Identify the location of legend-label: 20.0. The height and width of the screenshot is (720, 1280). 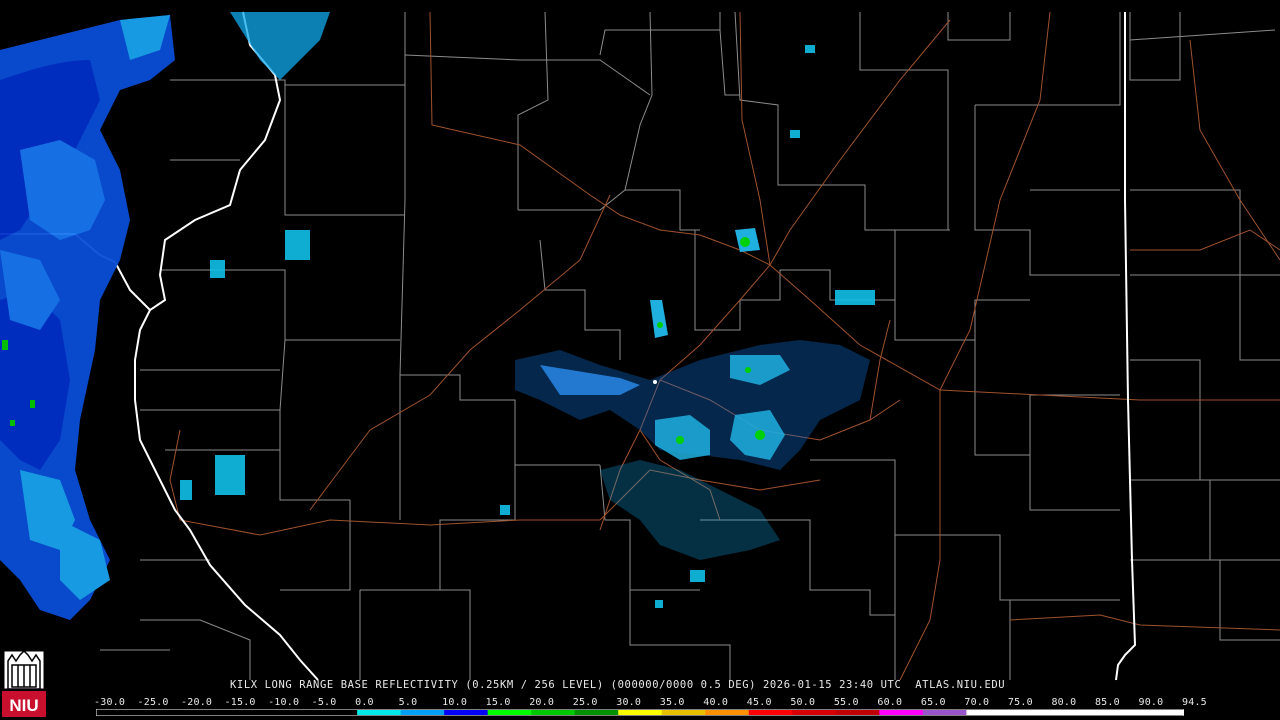
(542, 702).